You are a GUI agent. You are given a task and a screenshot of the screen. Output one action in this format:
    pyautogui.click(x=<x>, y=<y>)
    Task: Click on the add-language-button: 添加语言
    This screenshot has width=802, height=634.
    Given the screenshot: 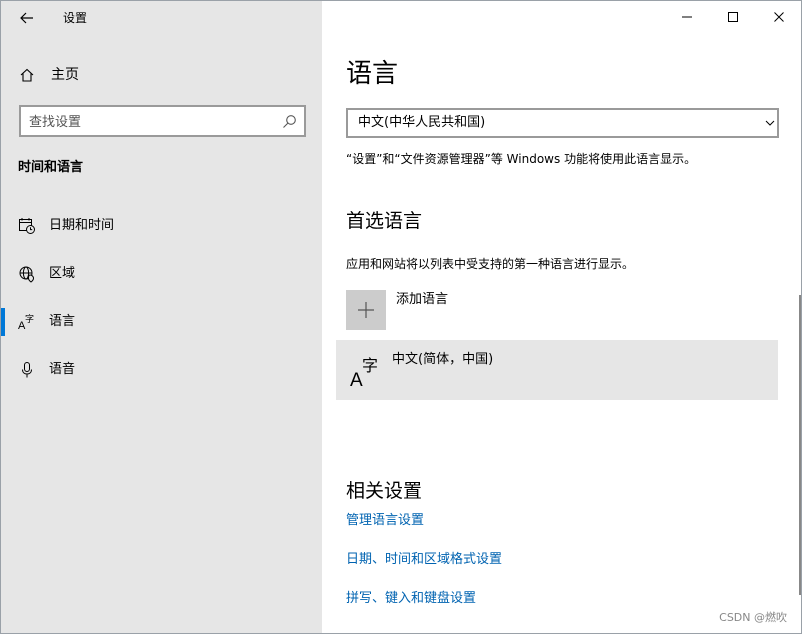 What is the action you would take?
    pyautogui.click(x=496, y=310)
    